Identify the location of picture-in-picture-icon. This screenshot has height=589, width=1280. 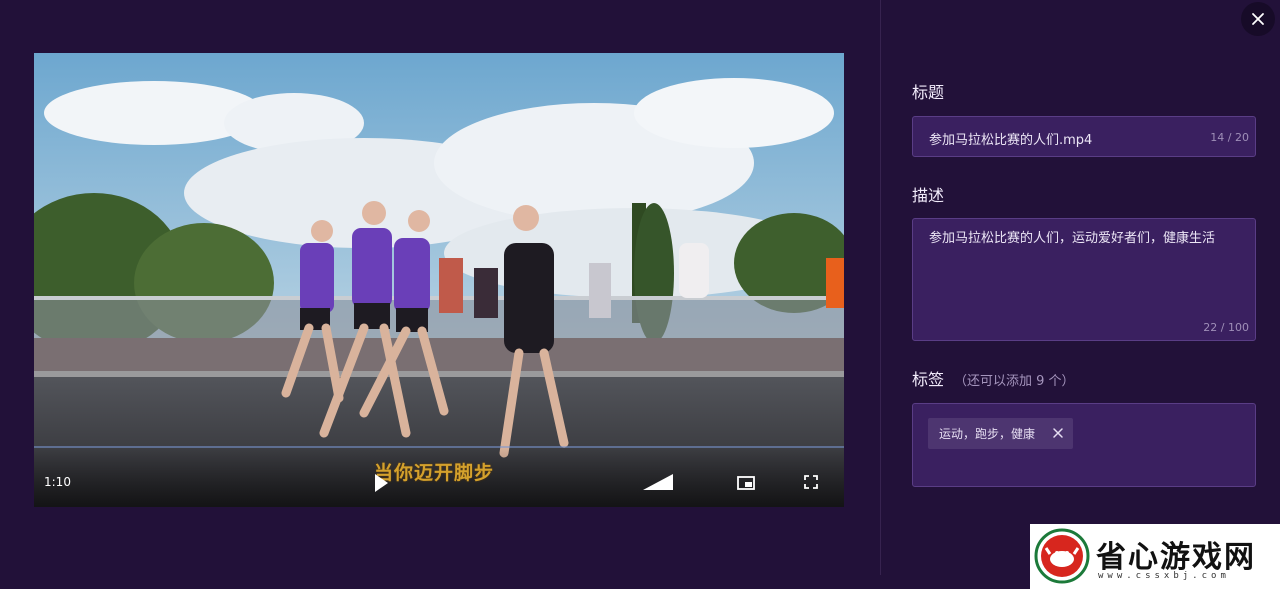
(746, 483).